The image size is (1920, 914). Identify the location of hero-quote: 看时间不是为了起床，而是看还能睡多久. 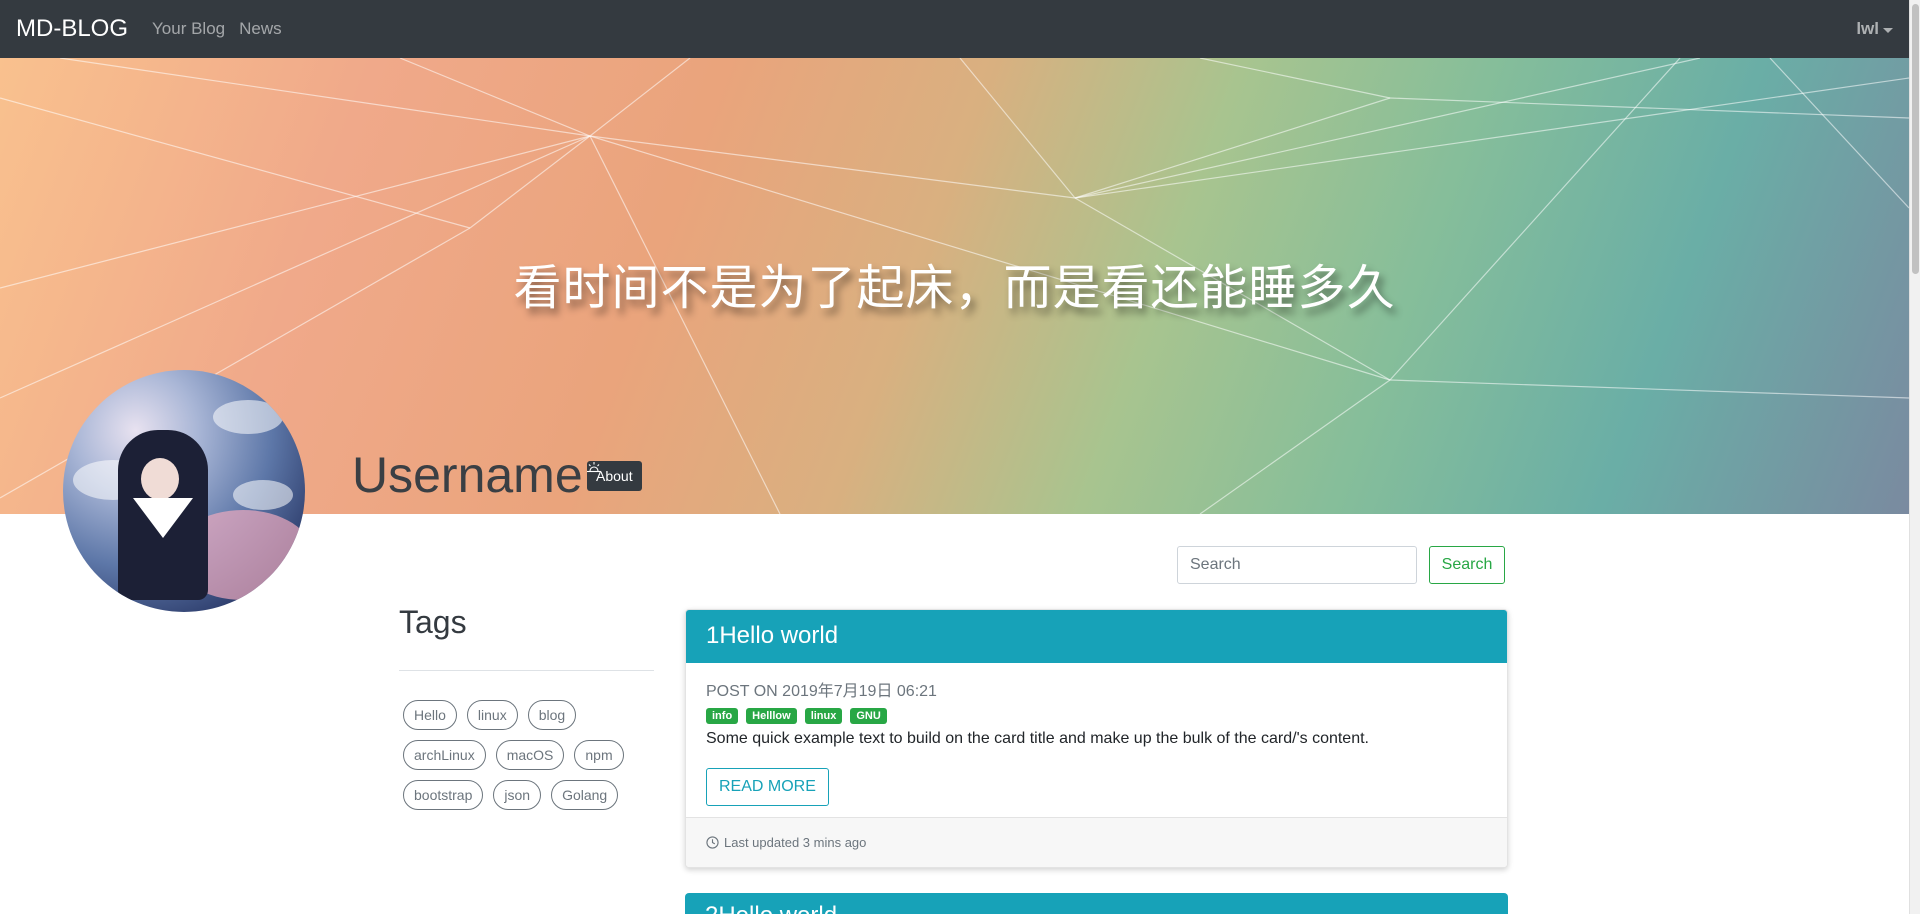
(954, 288).